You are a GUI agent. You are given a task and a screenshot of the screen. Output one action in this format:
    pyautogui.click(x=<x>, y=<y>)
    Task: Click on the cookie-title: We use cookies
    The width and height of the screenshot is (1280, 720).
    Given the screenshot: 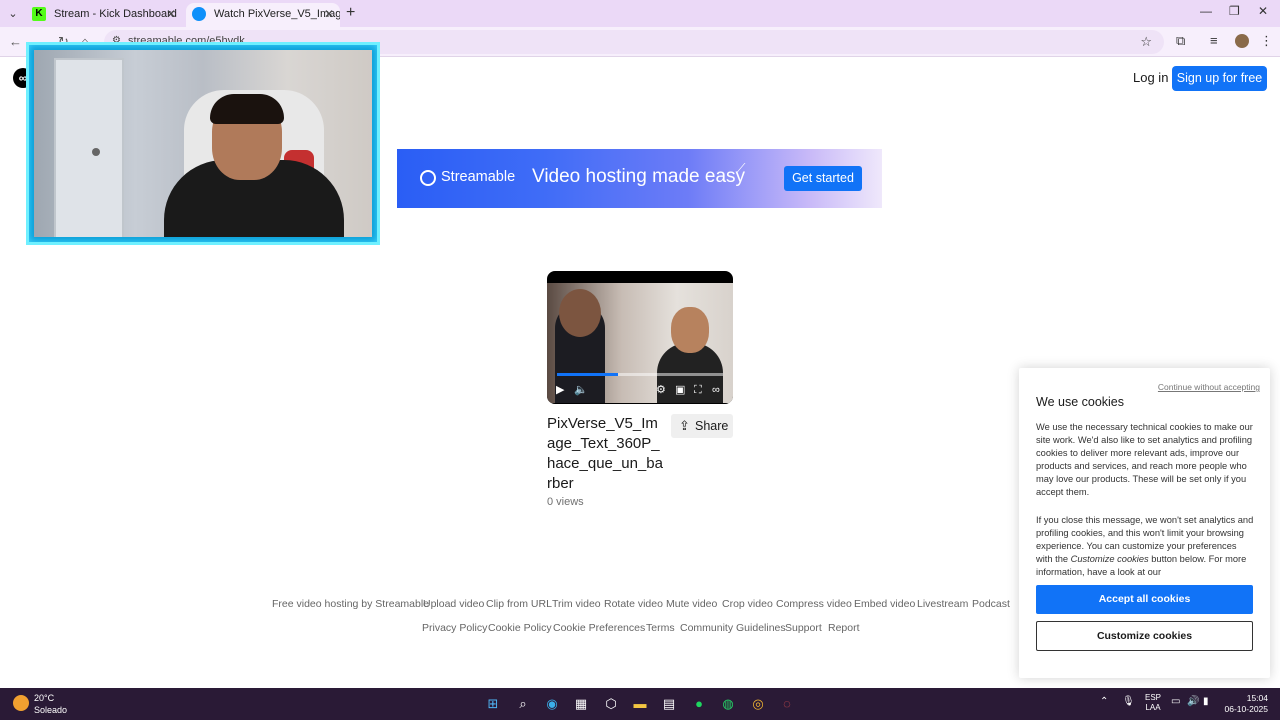 What is the action you would take?
    pyautogui.click(x=1080, y=402)
    